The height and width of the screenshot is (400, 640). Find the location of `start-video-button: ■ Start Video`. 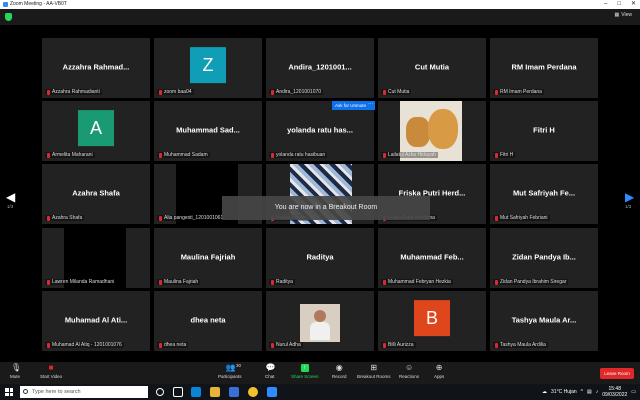

start-video-button: ■ Start Video is located at coordinates (51, 372).